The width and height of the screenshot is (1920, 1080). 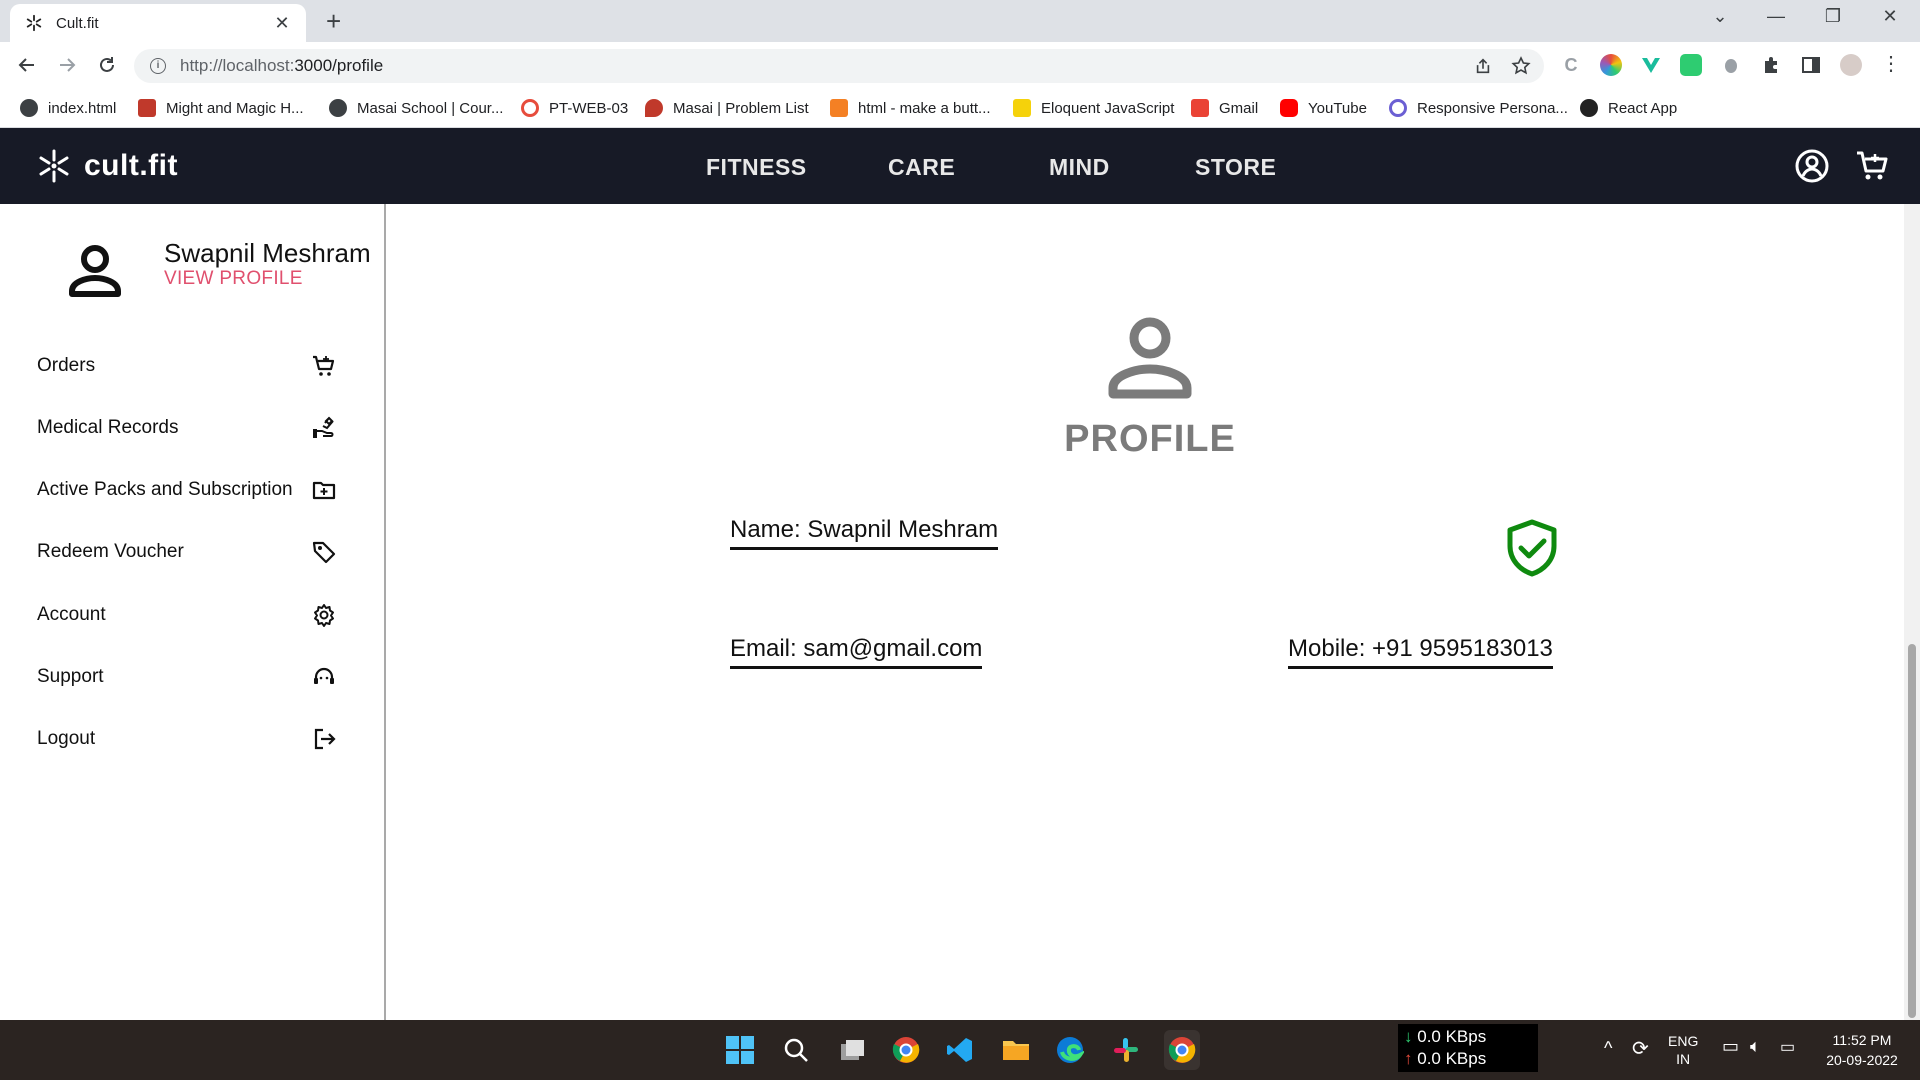 What do you see at coordinates (1521, 66) in the screenshot?
I see `bookmark-star-icon` at bounding box center [1521, 66].